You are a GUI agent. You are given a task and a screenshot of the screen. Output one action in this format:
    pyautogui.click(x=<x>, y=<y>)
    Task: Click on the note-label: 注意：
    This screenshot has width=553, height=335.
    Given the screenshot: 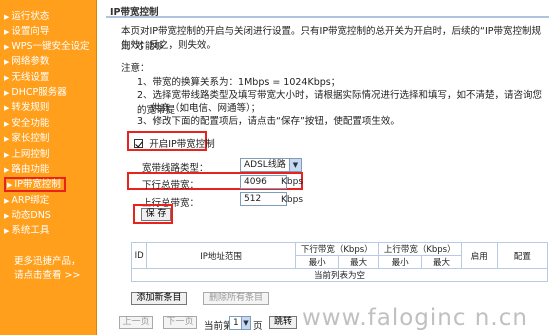 What is the action you would take?
    pyautogui.click(x=135, y=68)
    